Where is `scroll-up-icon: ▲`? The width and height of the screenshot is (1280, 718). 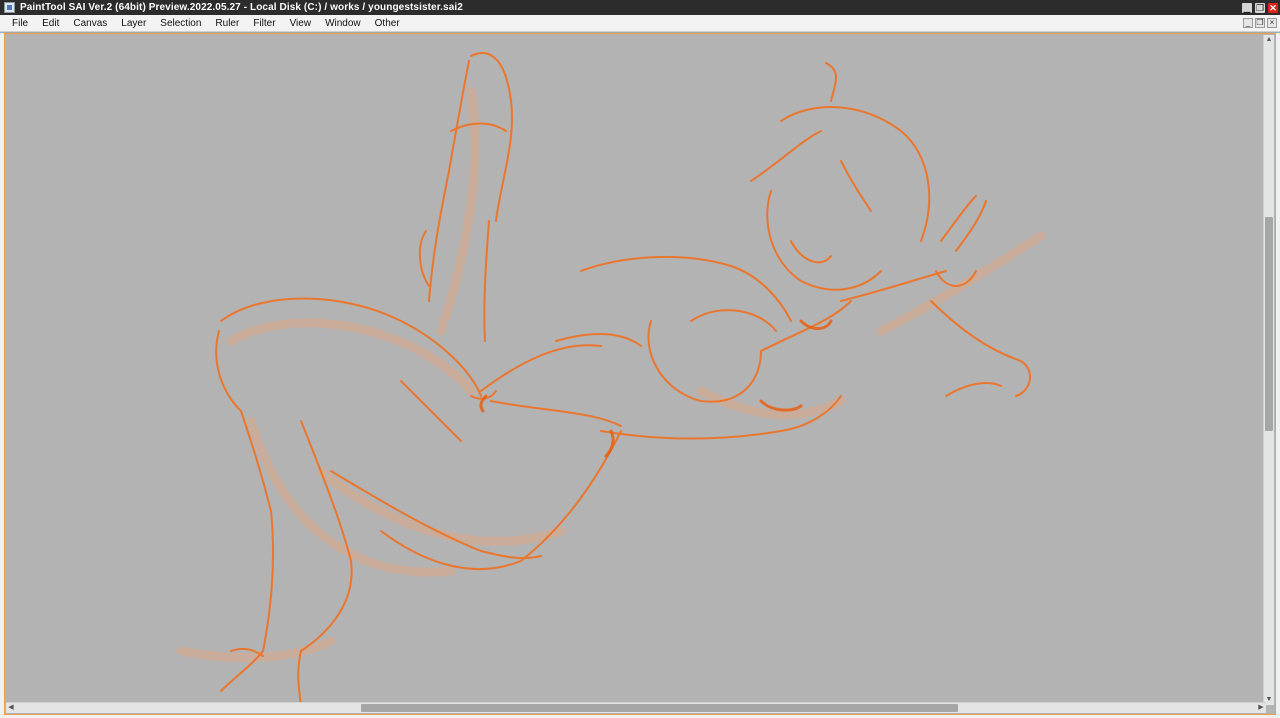 scroll-up-icon: ▲ is located at coordinates (1269, 40).